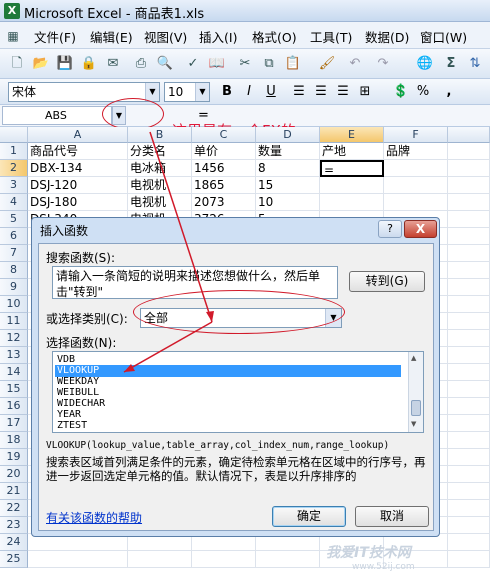  I want to click on annotation-arrows, so click(168, 252).